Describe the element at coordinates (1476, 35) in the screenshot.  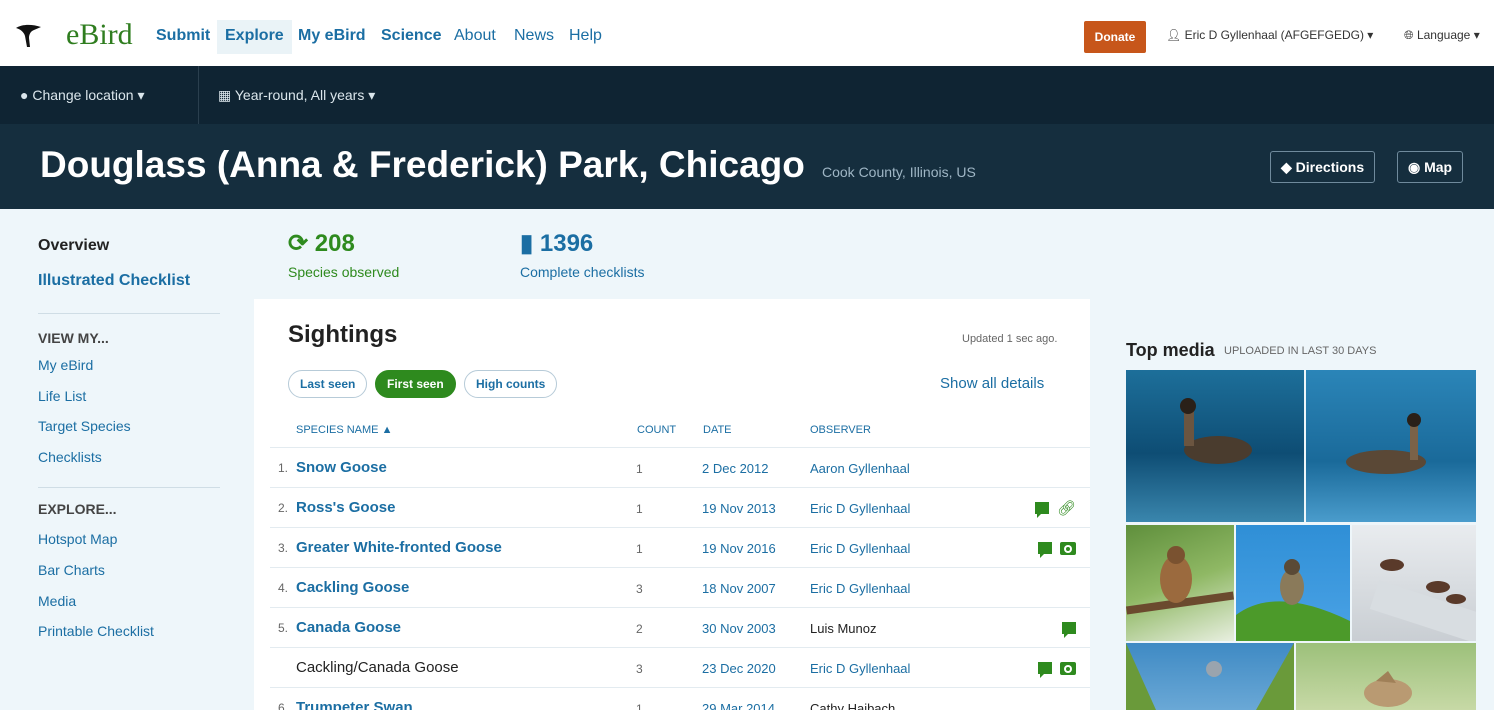
I see `chevron-down-icon: ▾` at that location.